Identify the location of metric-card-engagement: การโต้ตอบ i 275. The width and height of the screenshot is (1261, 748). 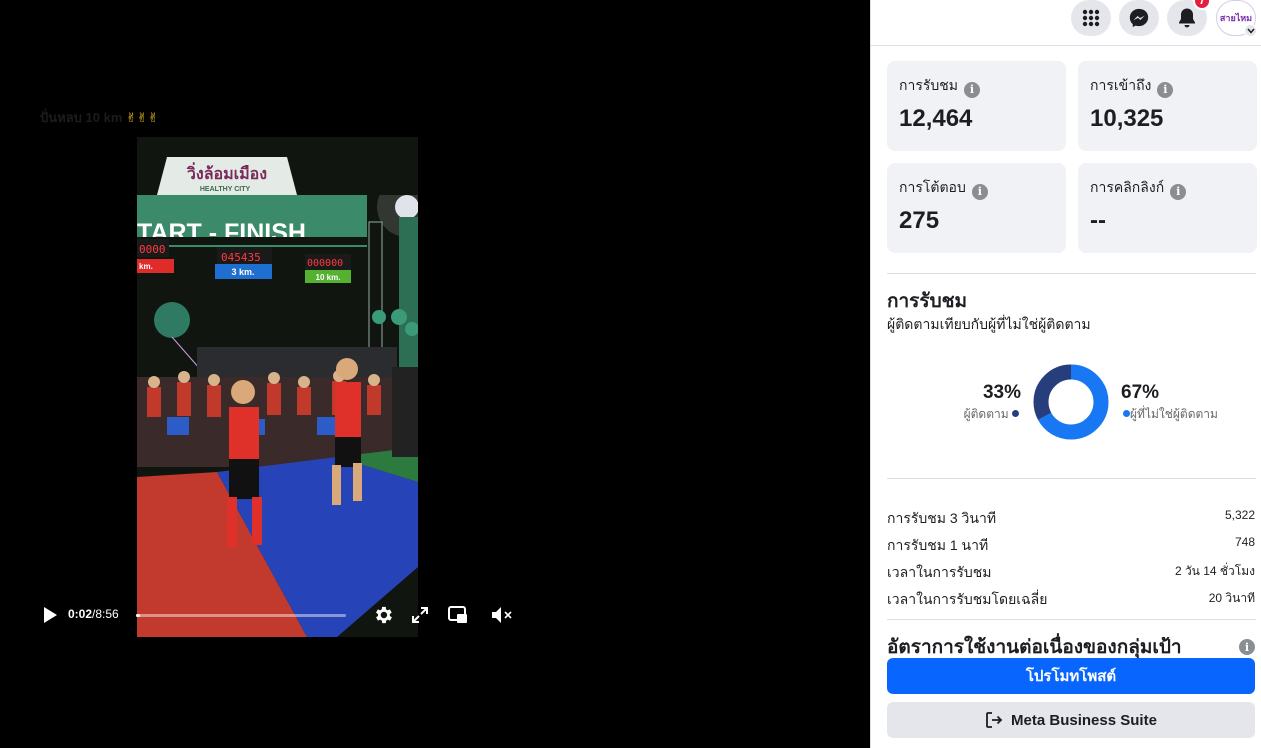
(976, 208).